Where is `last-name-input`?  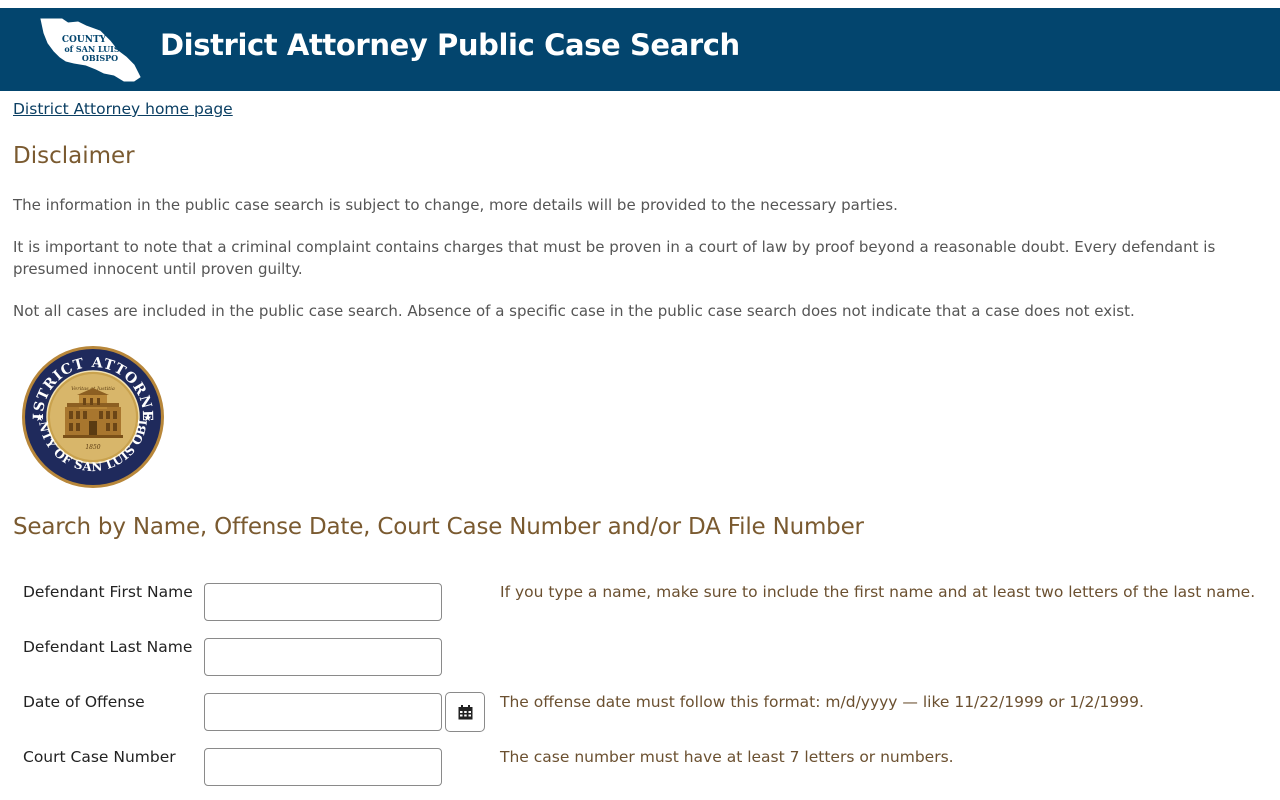 last-name-input is located at coordinates (323, 657).